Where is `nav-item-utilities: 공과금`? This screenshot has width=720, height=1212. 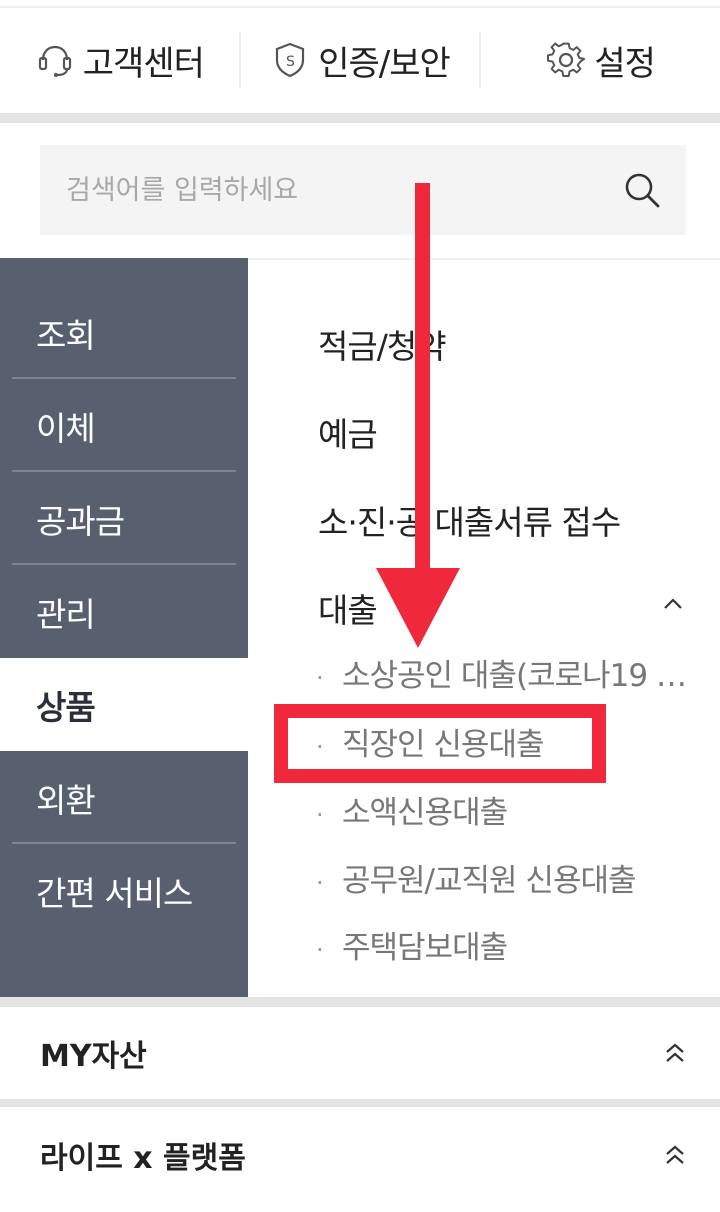 nav-item-utilities: 공과금 is located at coordinates (124, 518).